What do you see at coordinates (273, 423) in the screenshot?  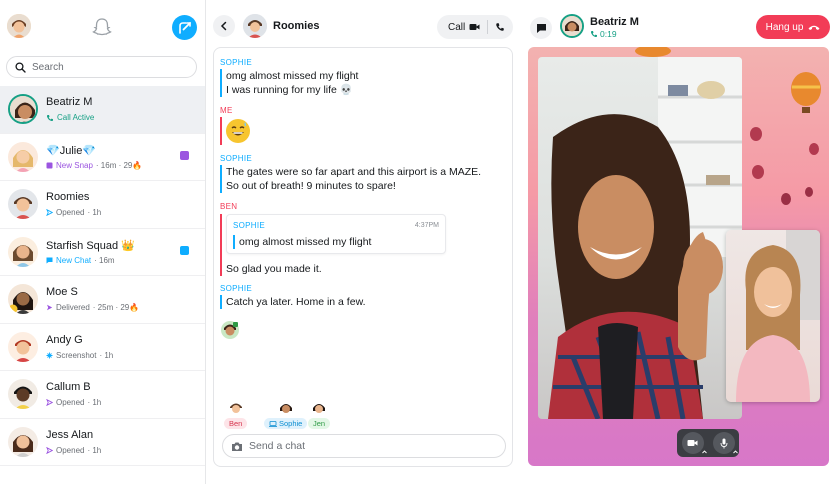 I see `laptop-icon` at bounding box center [273, 423].